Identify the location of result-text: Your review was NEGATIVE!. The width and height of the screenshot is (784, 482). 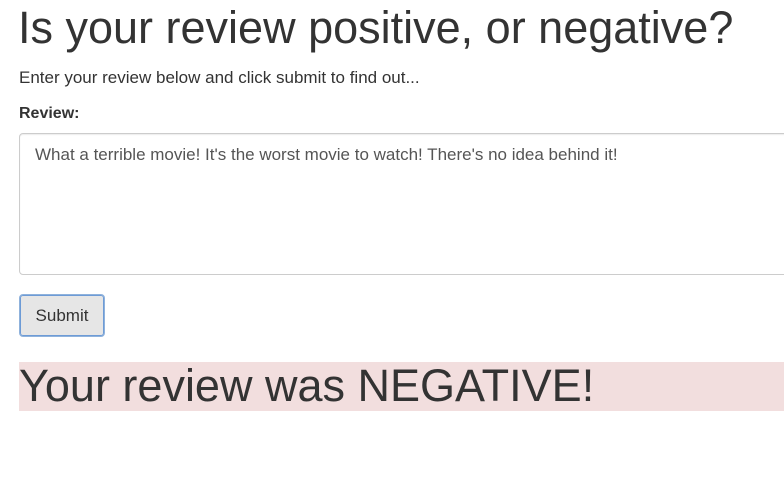
(307, 385).